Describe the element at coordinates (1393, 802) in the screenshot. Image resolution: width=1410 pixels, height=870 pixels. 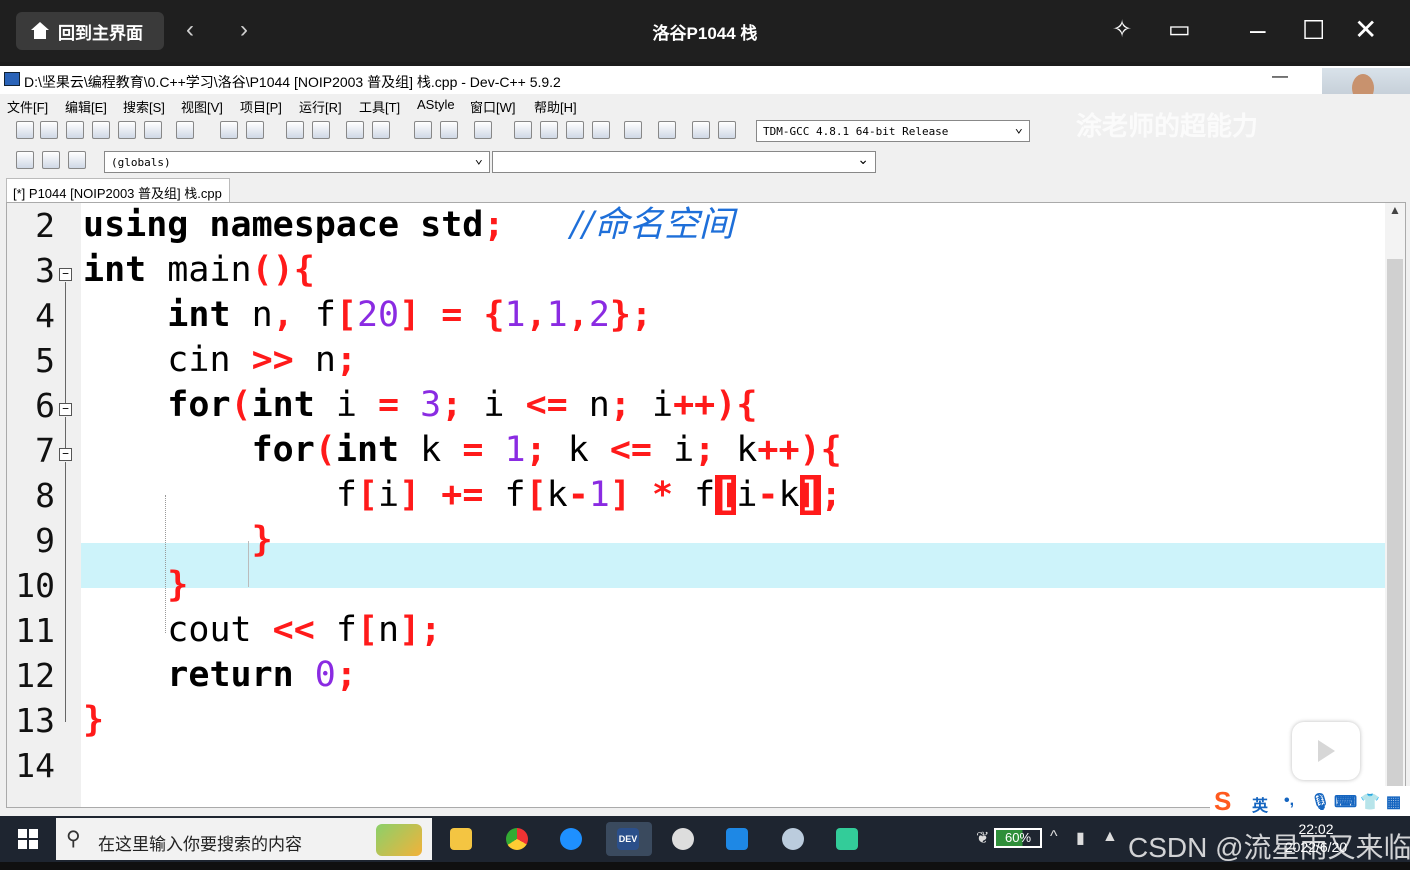
I see `grid-icon: ▦` at that location.